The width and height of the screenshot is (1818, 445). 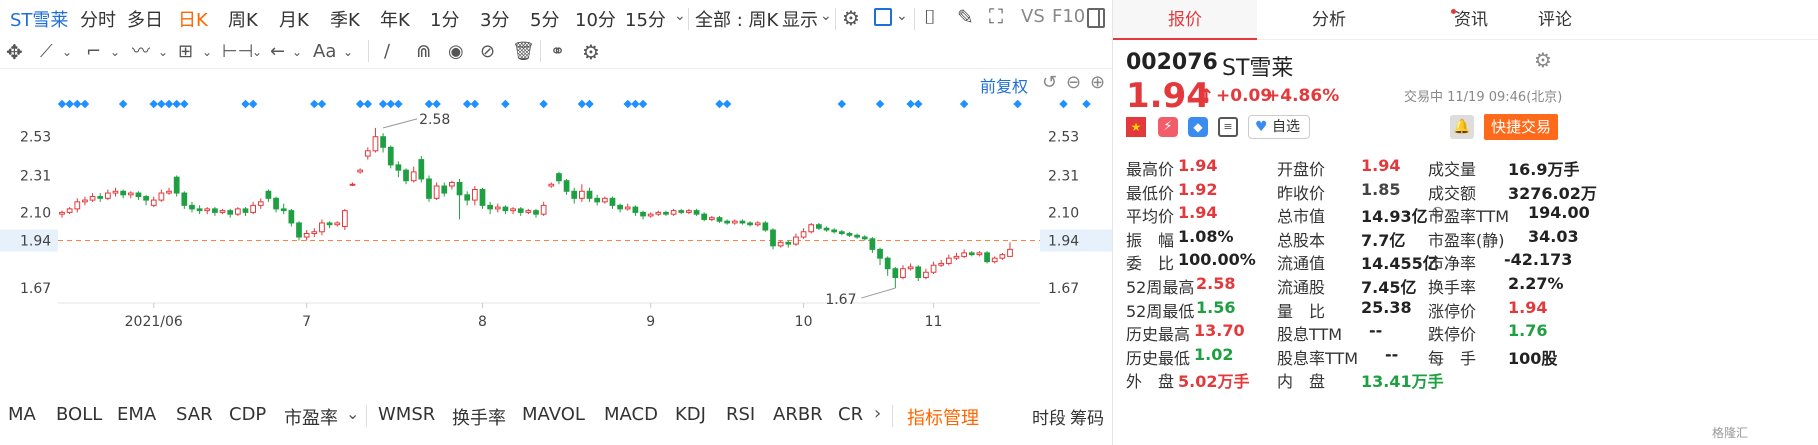 What do you see at coordinates (1087, 416) in the screenshot?
I see `chips-button: 筹码` at bounding box center [1087, 416].